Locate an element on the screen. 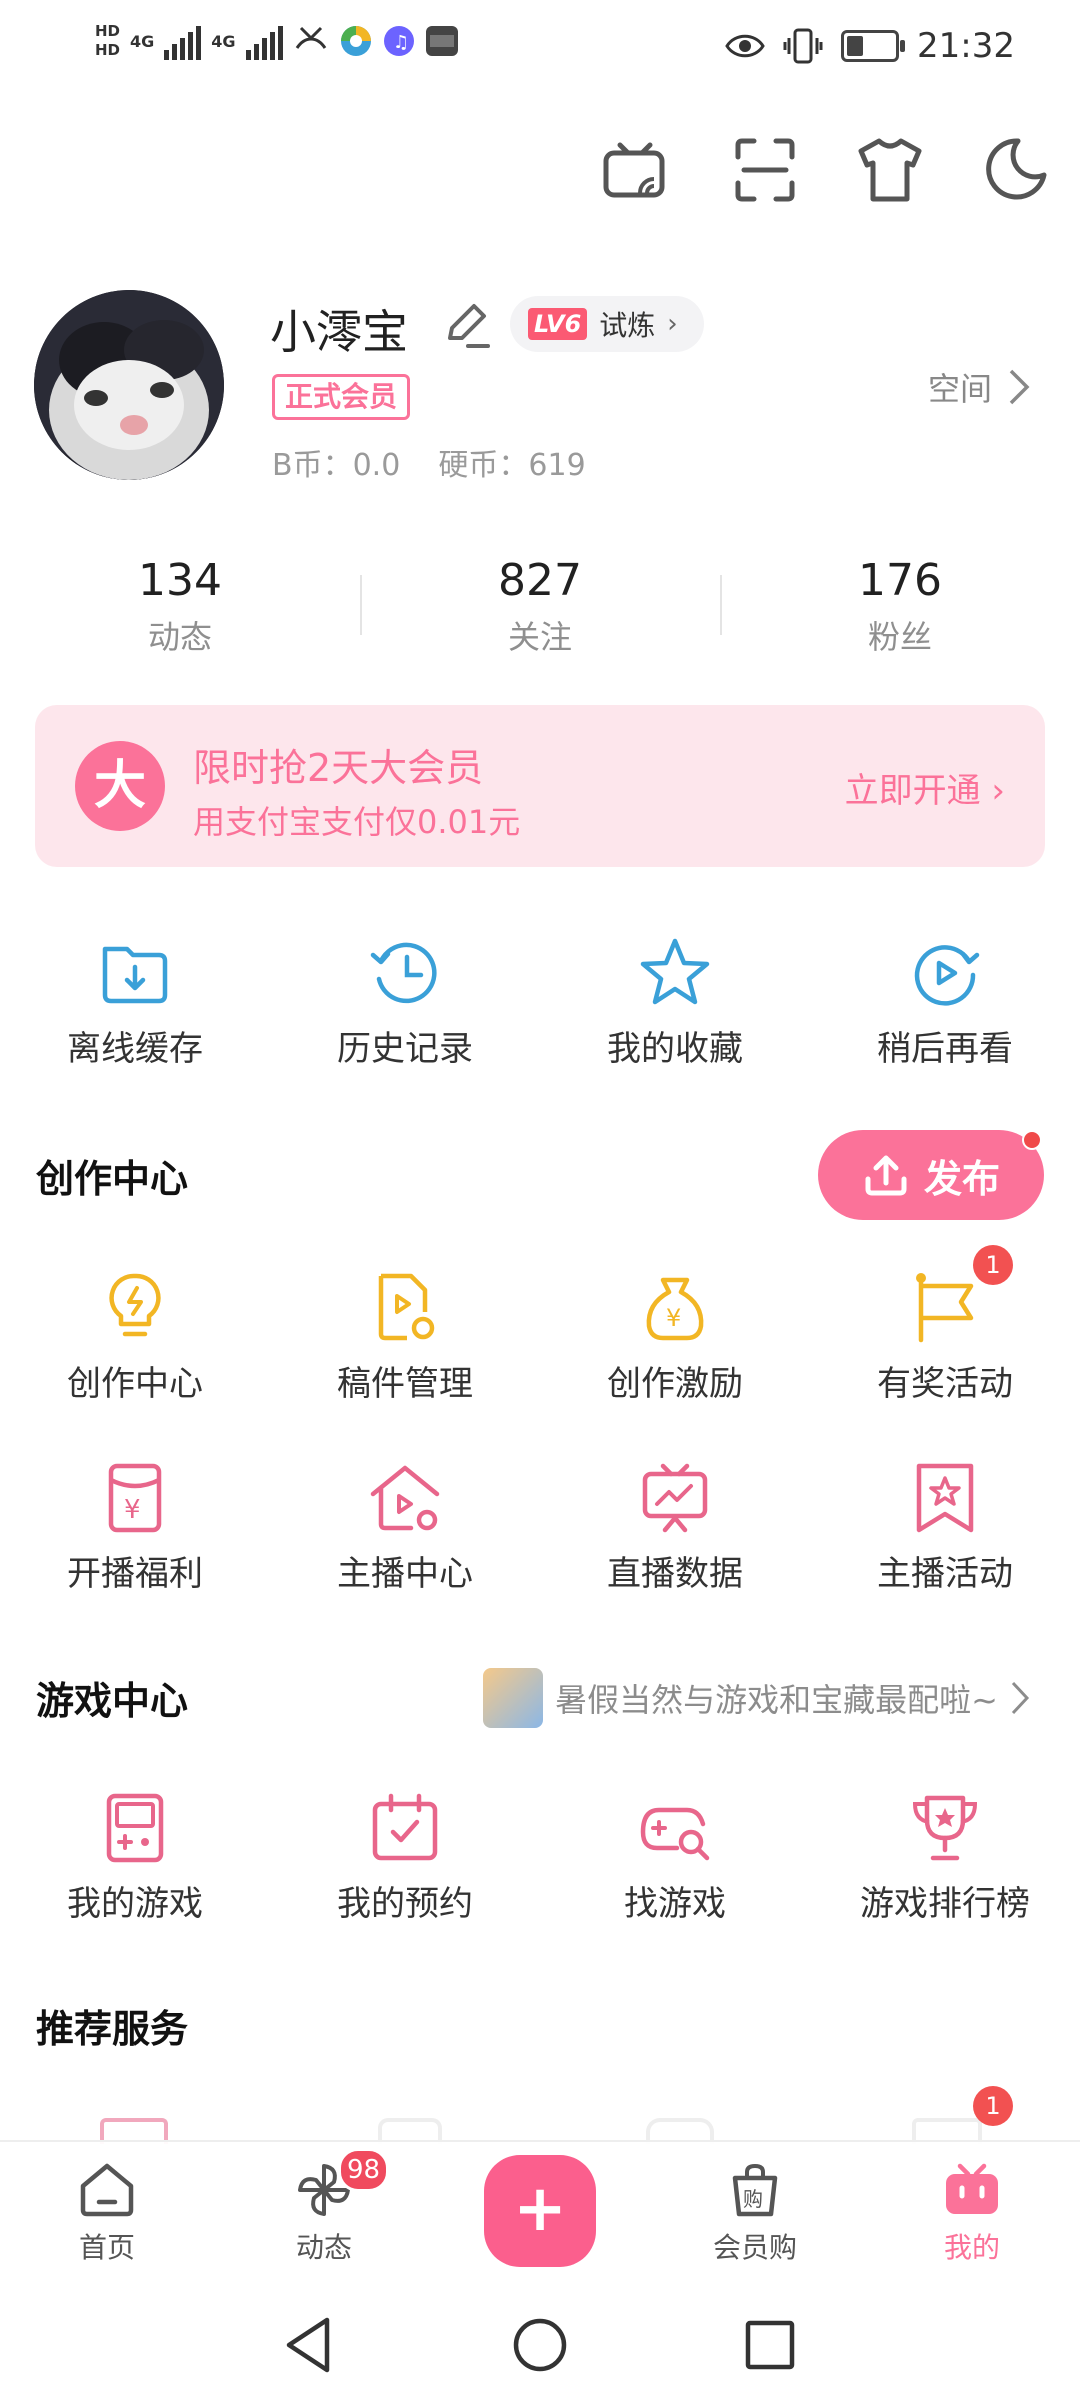 The width and height of the screenshot is (1080, 2400). trophy-icon is located at coordinates (945, 1828).